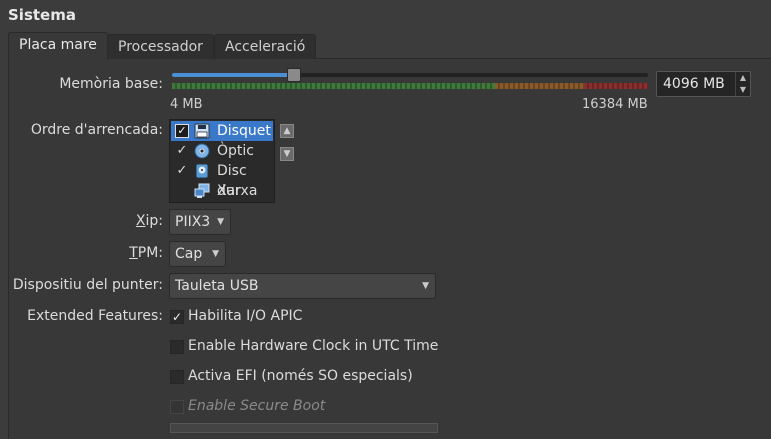 The width and height of the screenshot is (771, 439). What do you see at coordinates (235, 151) in the screenshot?
I see `boot-item-label: Òptic` at bounding box center [235, 151].